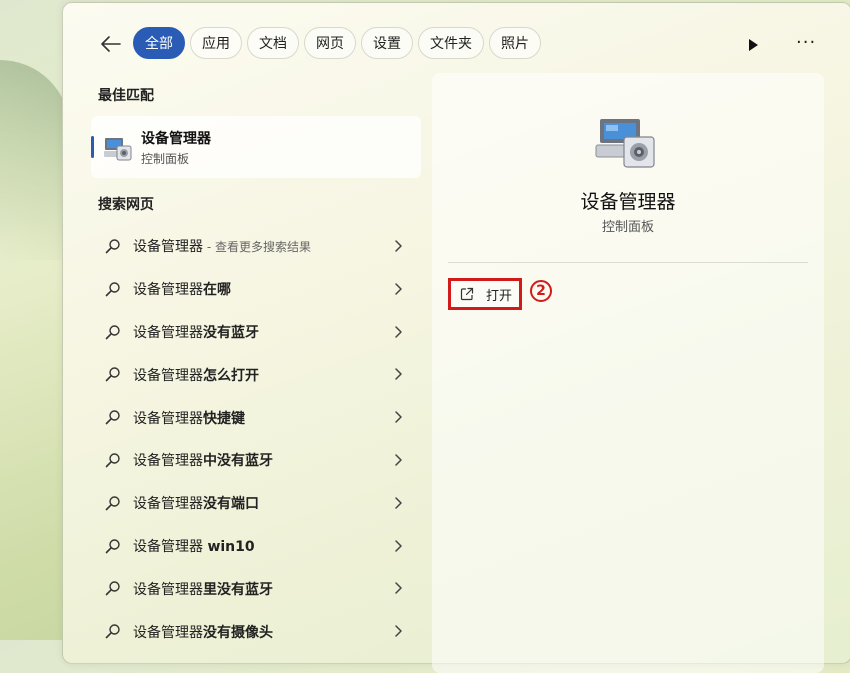 The image size is (850, 673). Describe the element at coordinates (499, 296) in the screenshot. I see `open-button-label: 打开` at that location.